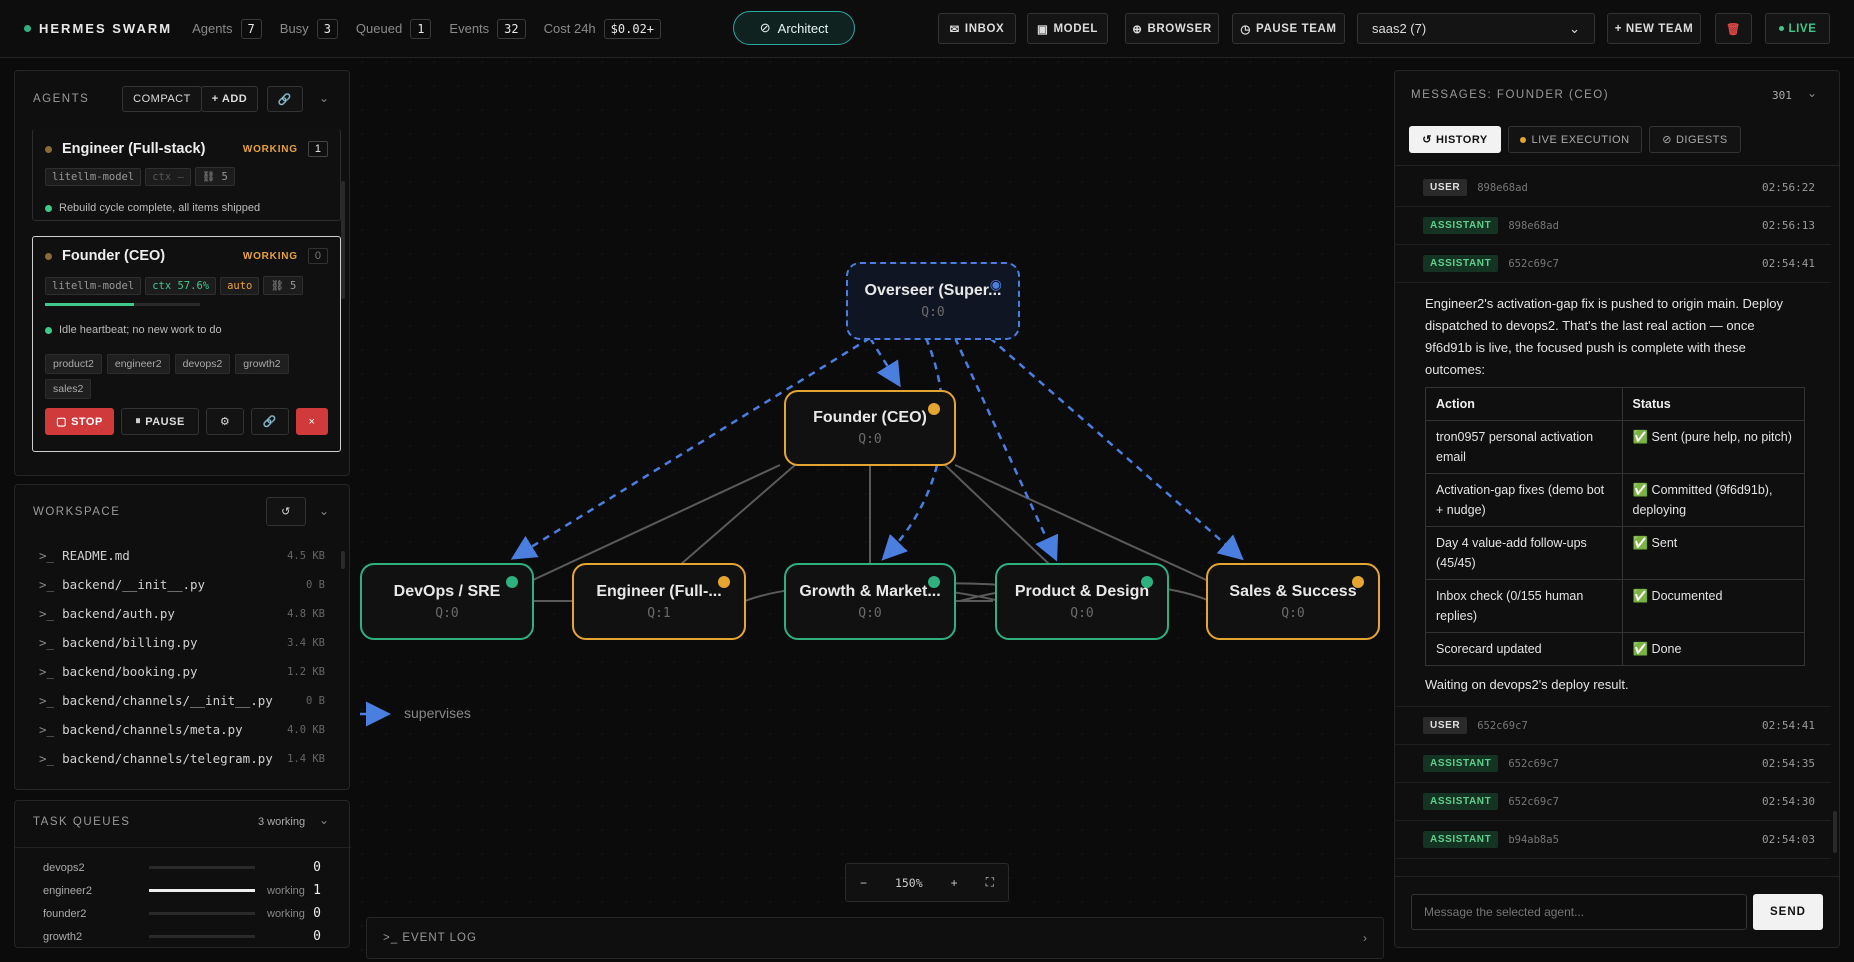 This screenshot has height=962, width=1854. What do you see at coordinates (317, 256) in the screenshot?
I see `agent-queue-count: 0` at bounding box center [317, 256].